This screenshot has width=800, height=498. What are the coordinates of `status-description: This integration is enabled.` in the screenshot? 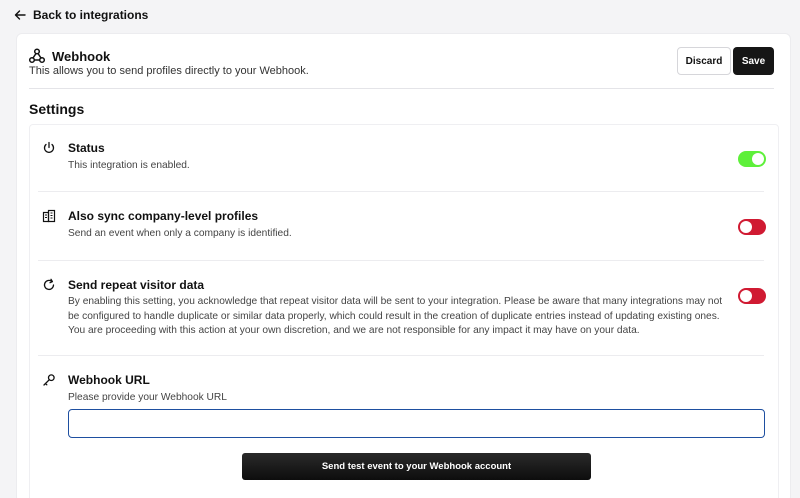 It's located at (129, 165).